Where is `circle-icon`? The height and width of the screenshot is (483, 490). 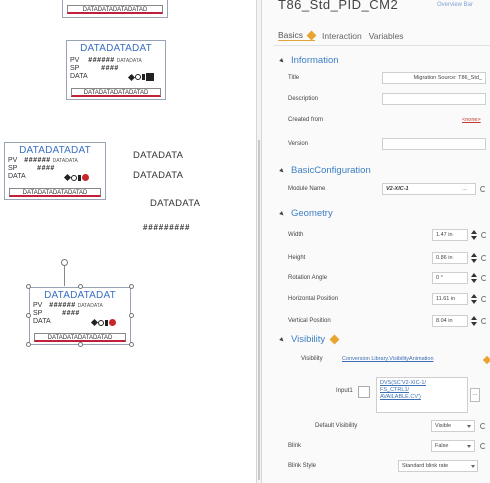 circle-icon is located at coordinates (138, 77).